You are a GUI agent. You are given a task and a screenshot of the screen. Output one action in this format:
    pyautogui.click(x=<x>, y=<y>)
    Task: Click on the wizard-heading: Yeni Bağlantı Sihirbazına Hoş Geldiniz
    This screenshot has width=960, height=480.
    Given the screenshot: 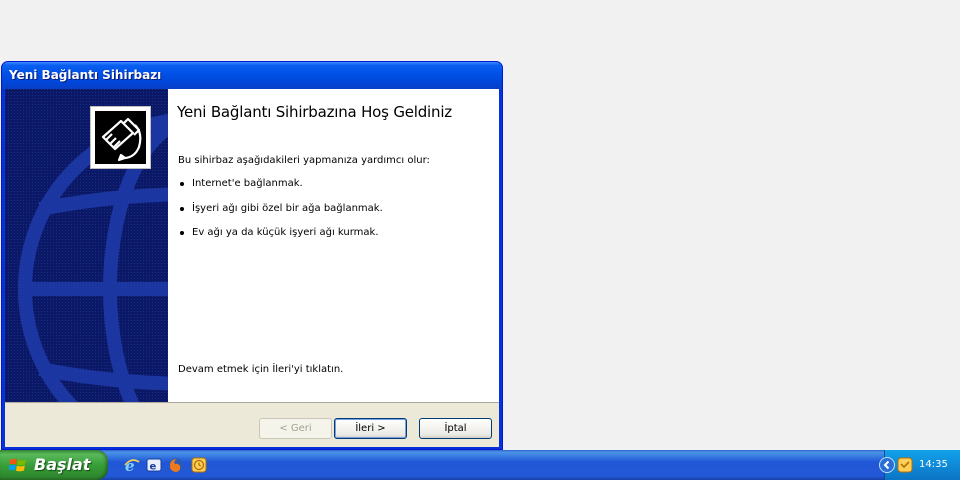 What is the action you would take?
    pyautogui.click(x=314, y=112)
    